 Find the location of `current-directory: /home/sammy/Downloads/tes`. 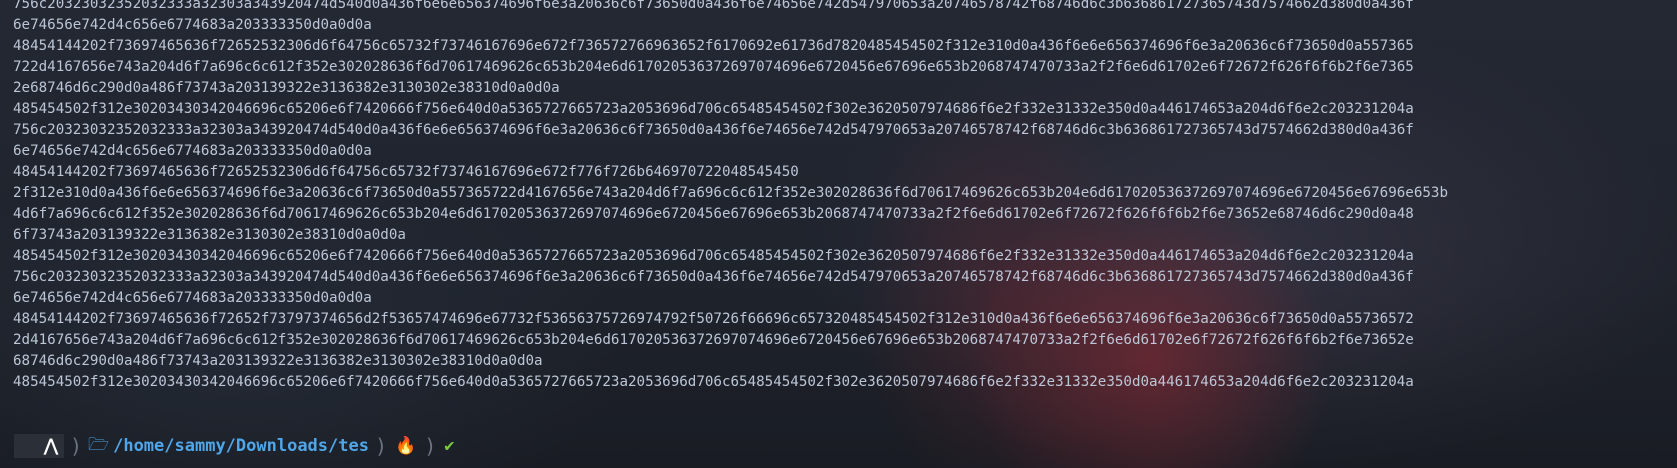

current-directory: /home/sammy/Downloads/tes is located at coordinates (241, 446).